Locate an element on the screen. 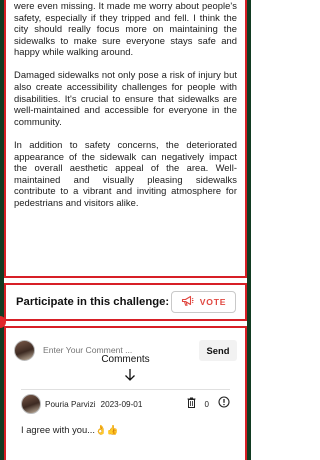  megaphone-icon is located at coordinates (187, 302).